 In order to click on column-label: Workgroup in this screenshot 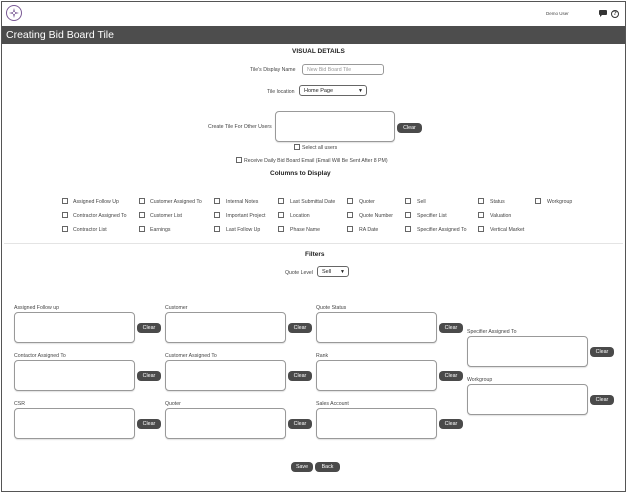, I will do `click(560, 202)`.